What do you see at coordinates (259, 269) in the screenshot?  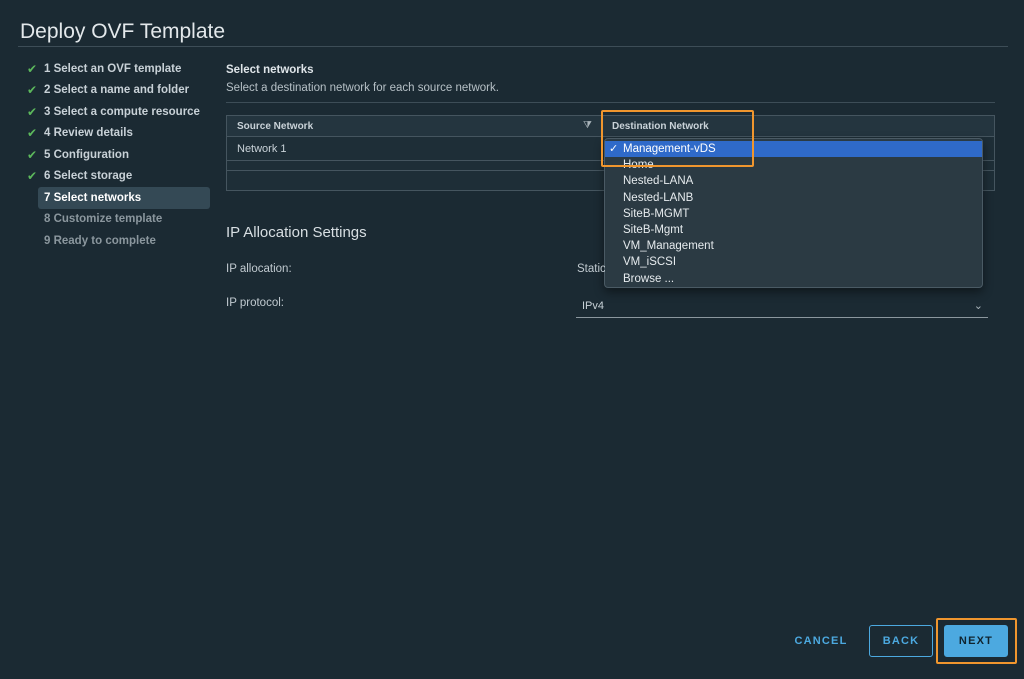 I see `ip-allocation-label: IP allocation:` at bounding box center [259, 269].